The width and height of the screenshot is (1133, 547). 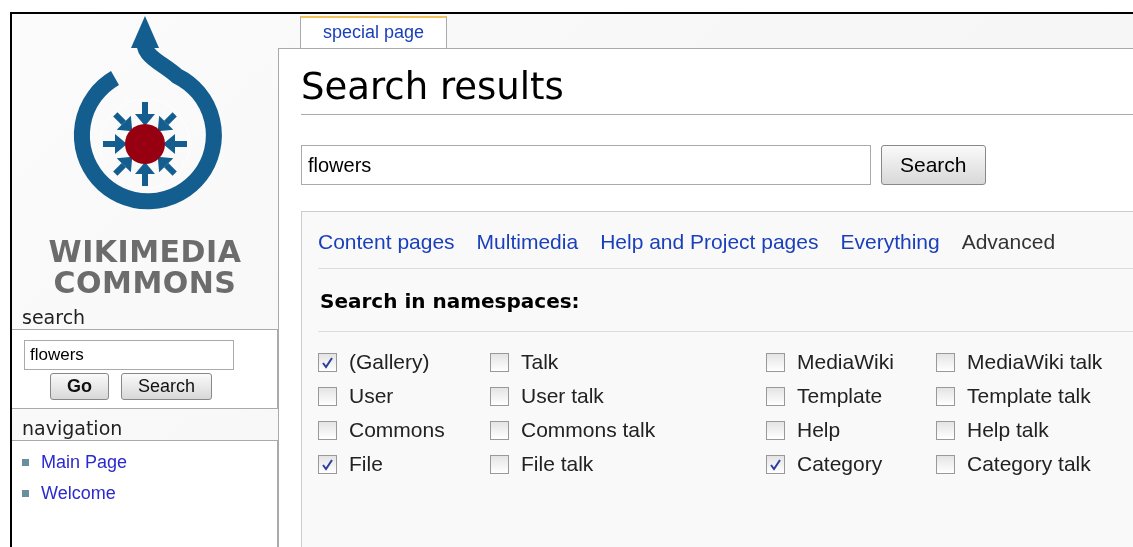 What do you see at coordinates (1008, 430) in the screenshot?
I see `checkbox-label: Help talk` at bounding box center [1008, 430].